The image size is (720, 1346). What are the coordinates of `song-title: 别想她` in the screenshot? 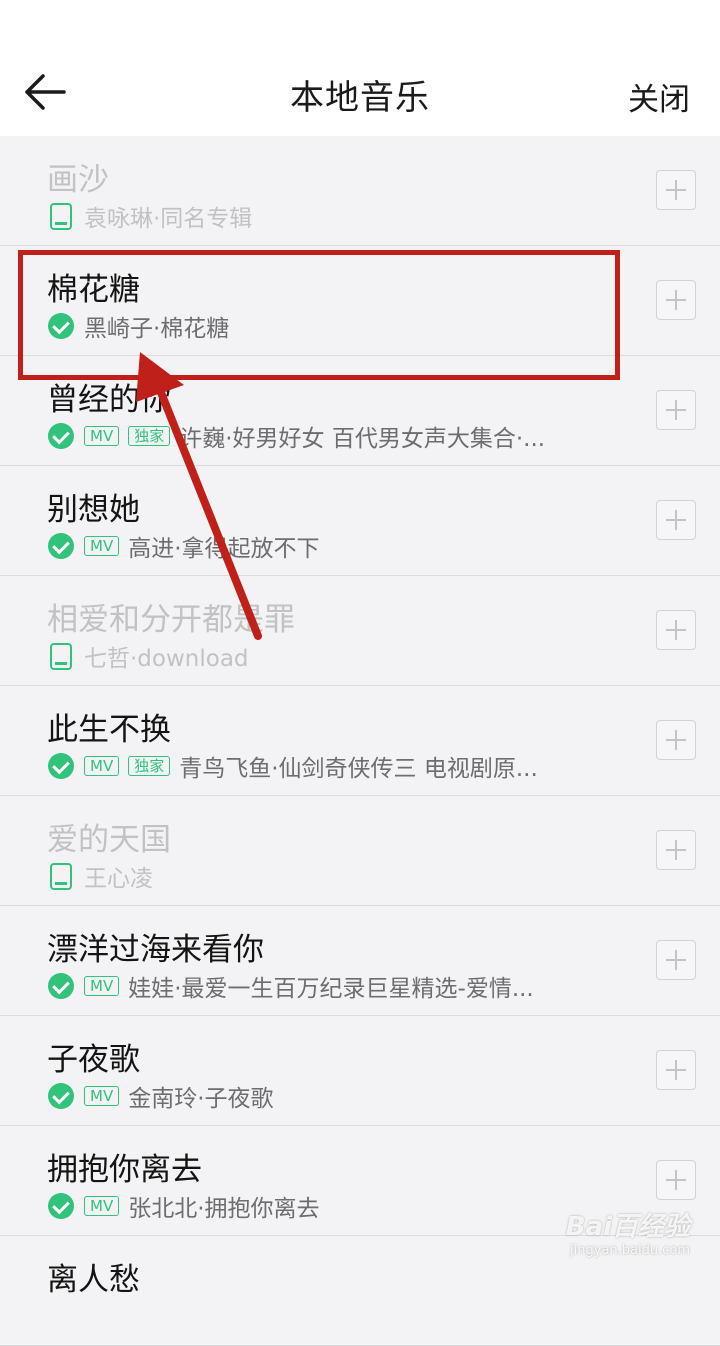 It's located at (93, 510).